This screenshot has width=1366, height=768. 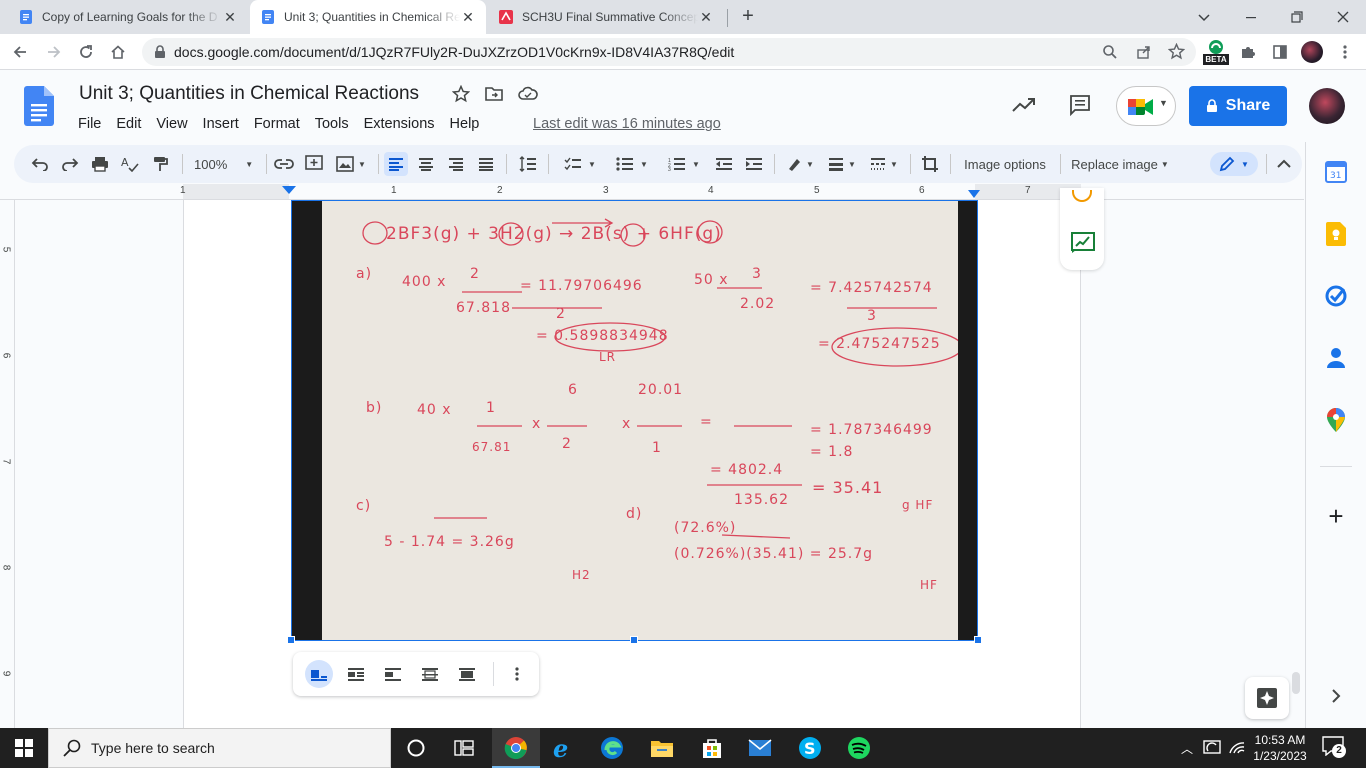 I want to click on notification-center-icon: 2, so click(x=1334, y=748).